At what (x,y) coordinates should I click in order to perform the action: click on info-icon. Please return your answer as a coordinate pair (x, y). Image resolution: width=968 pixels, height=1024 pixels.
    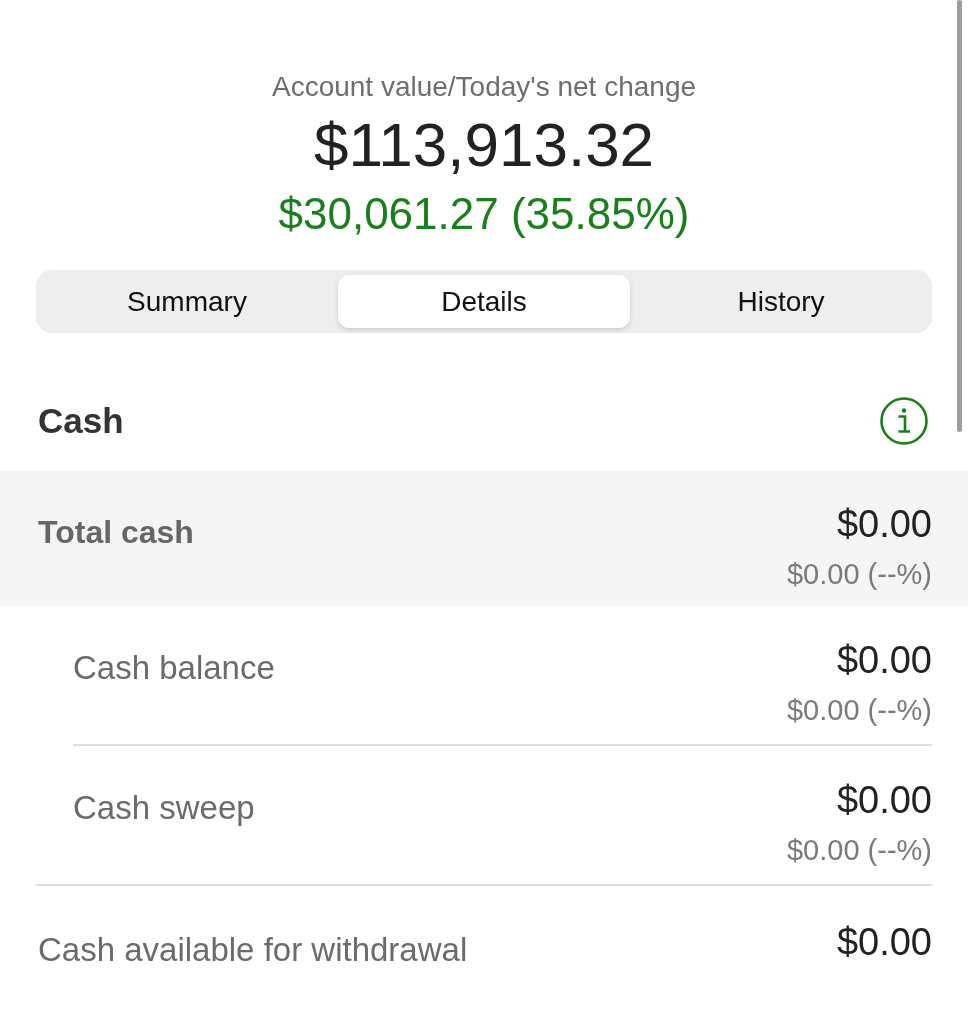
    Looking at the image, I should click on (904, 421).